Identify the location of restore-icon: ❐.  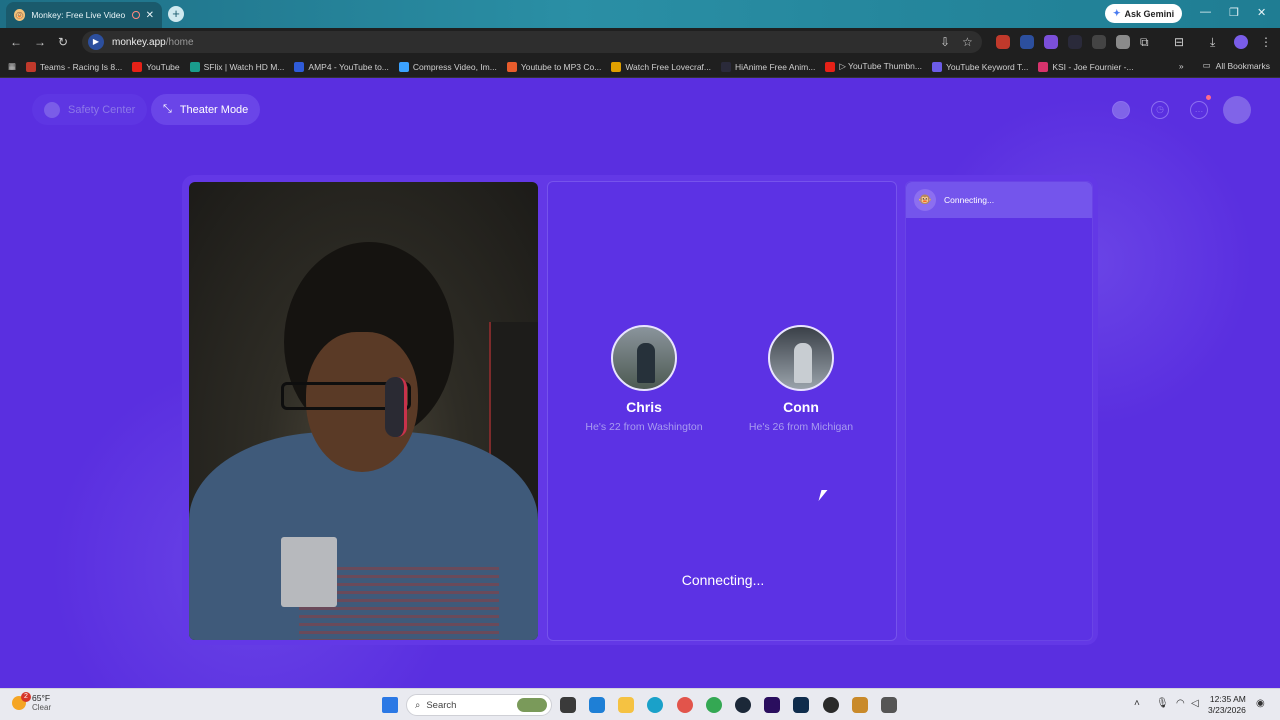
(1234, 12).